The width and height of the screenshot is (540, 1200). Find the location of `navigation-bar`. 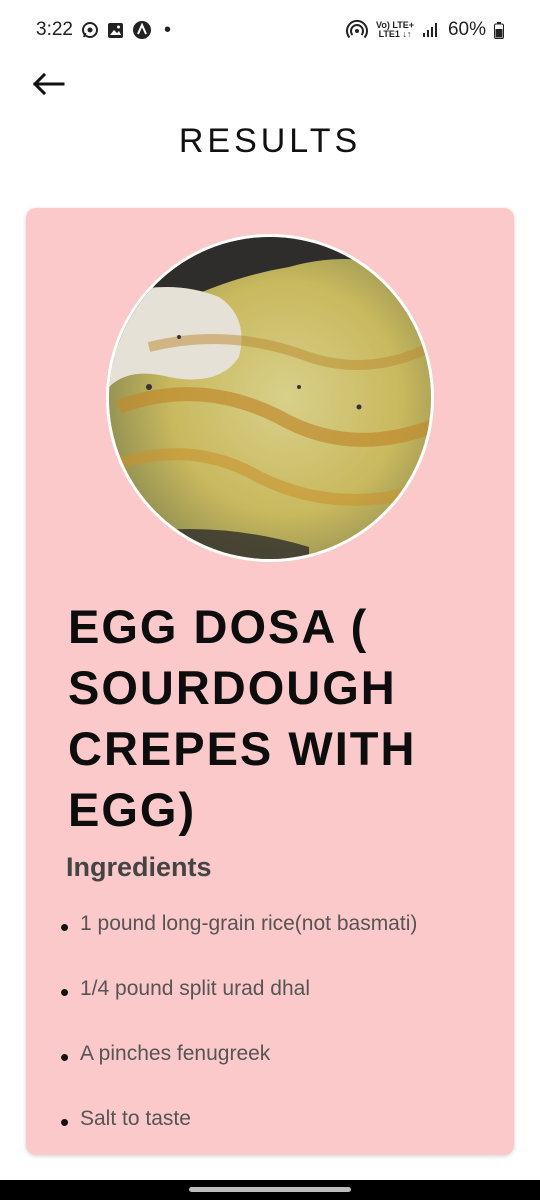

navigation-bar is located at coordinates (270, 1190).